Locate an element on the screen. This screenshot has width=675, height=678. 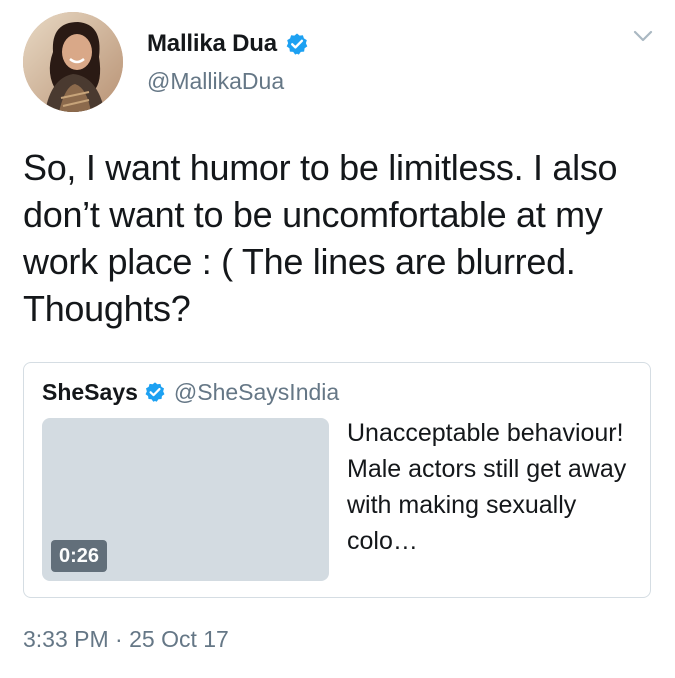
avatar-image is located at coordinates (73, 62).